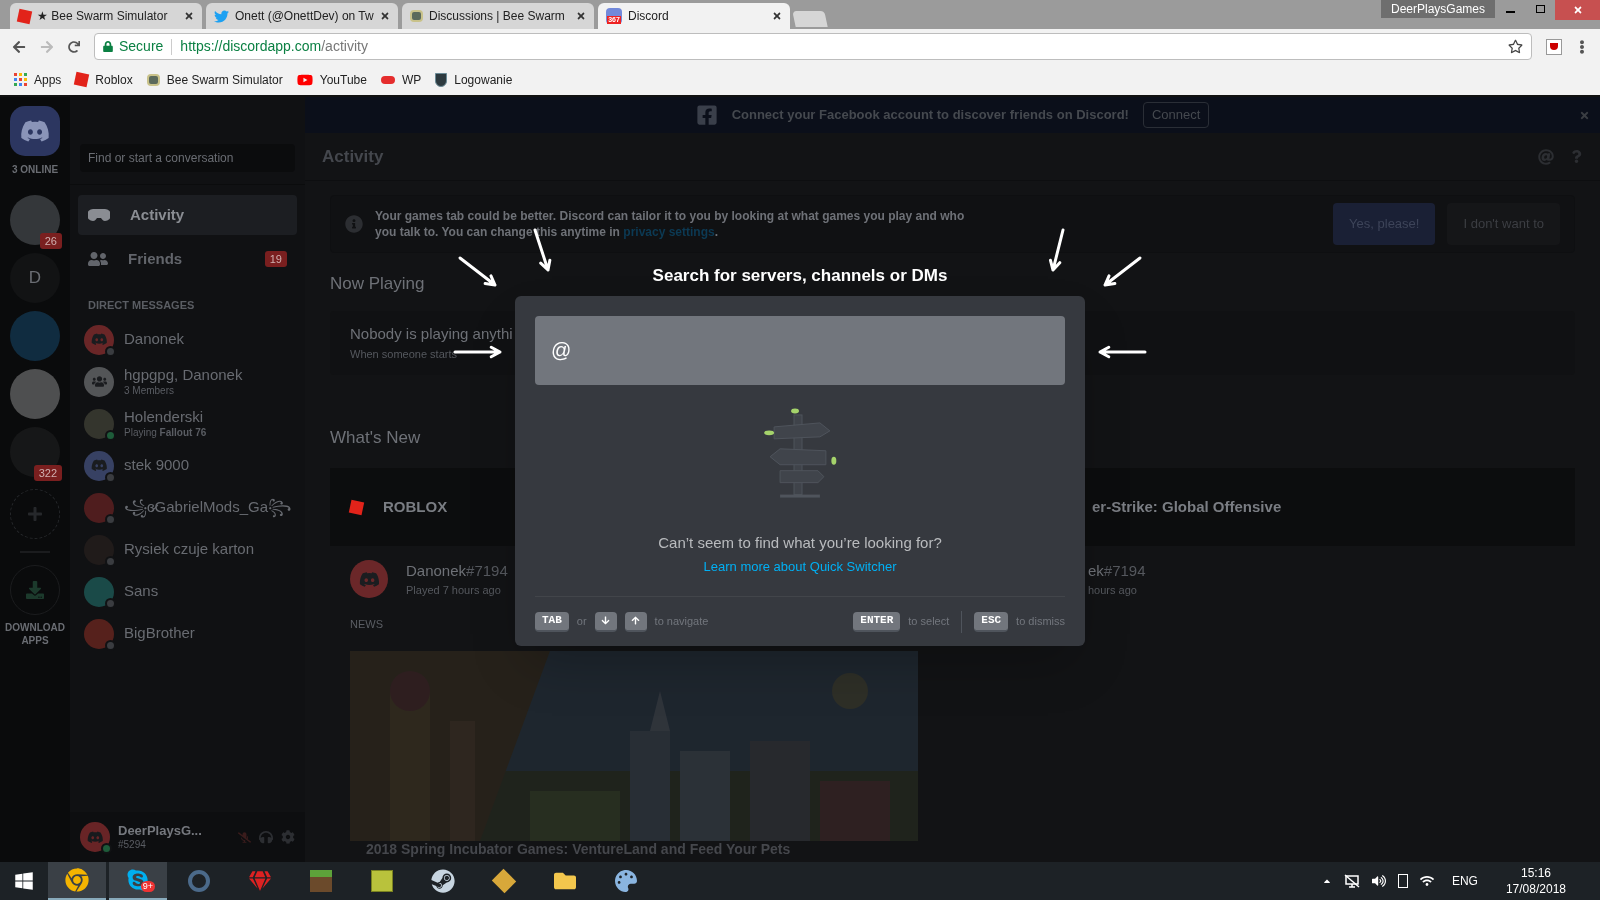  Describe the element at coordinates (35, 634) in the screenshot. I see `download-label: DOWNLOAD APPS` at that location.